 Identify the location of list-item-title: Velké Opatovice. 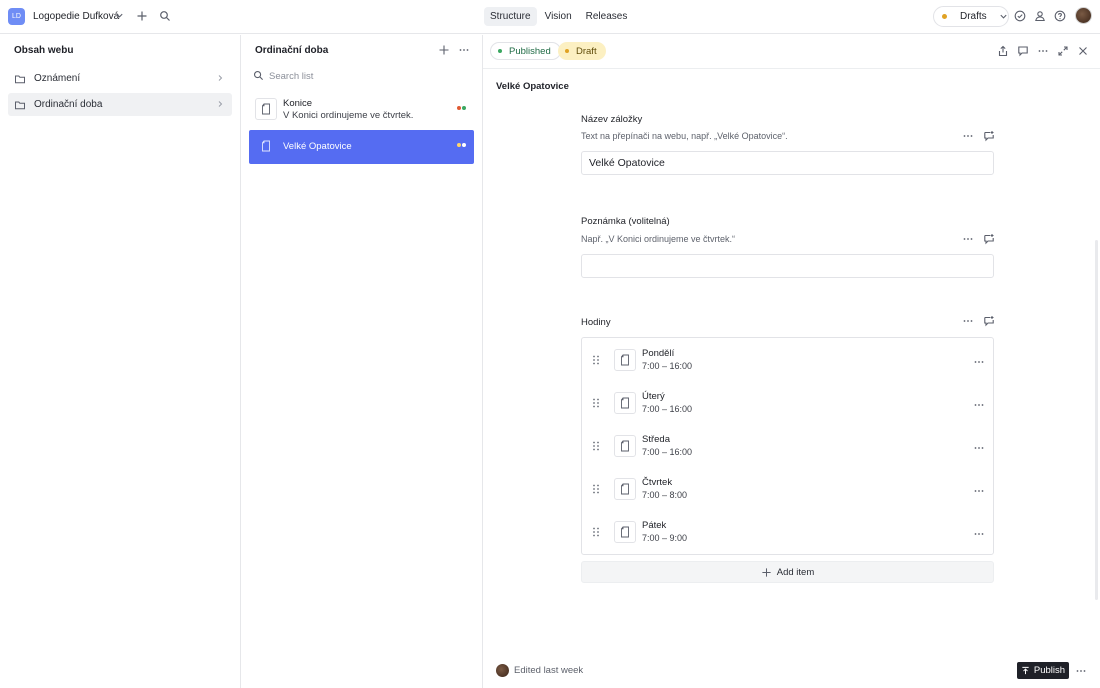
(317, 146).